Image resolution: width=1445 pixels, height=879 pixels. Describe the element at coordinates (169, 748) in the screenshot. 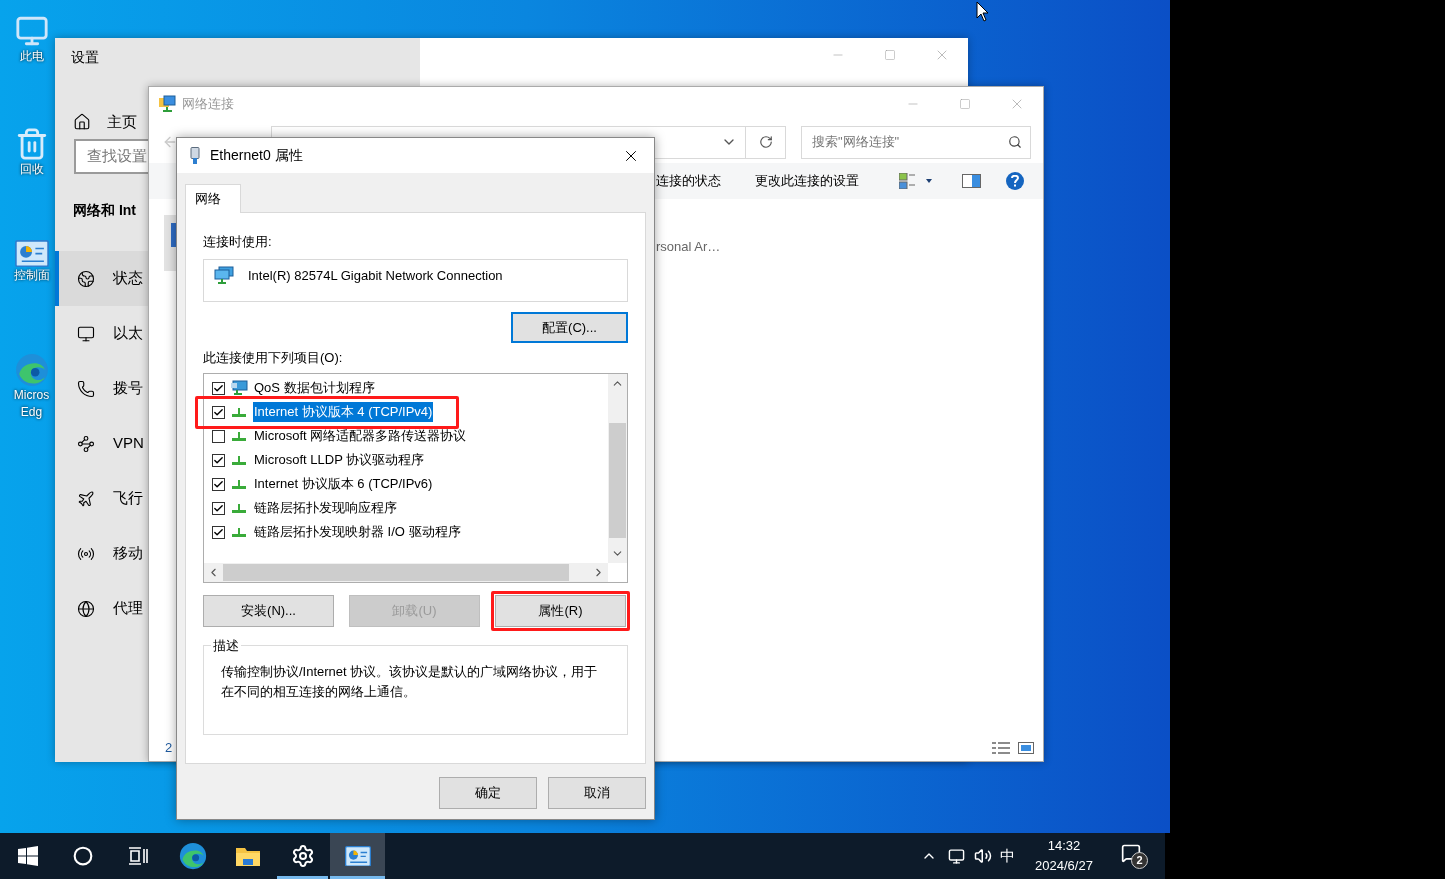

I see `item-count: 2` at that location.